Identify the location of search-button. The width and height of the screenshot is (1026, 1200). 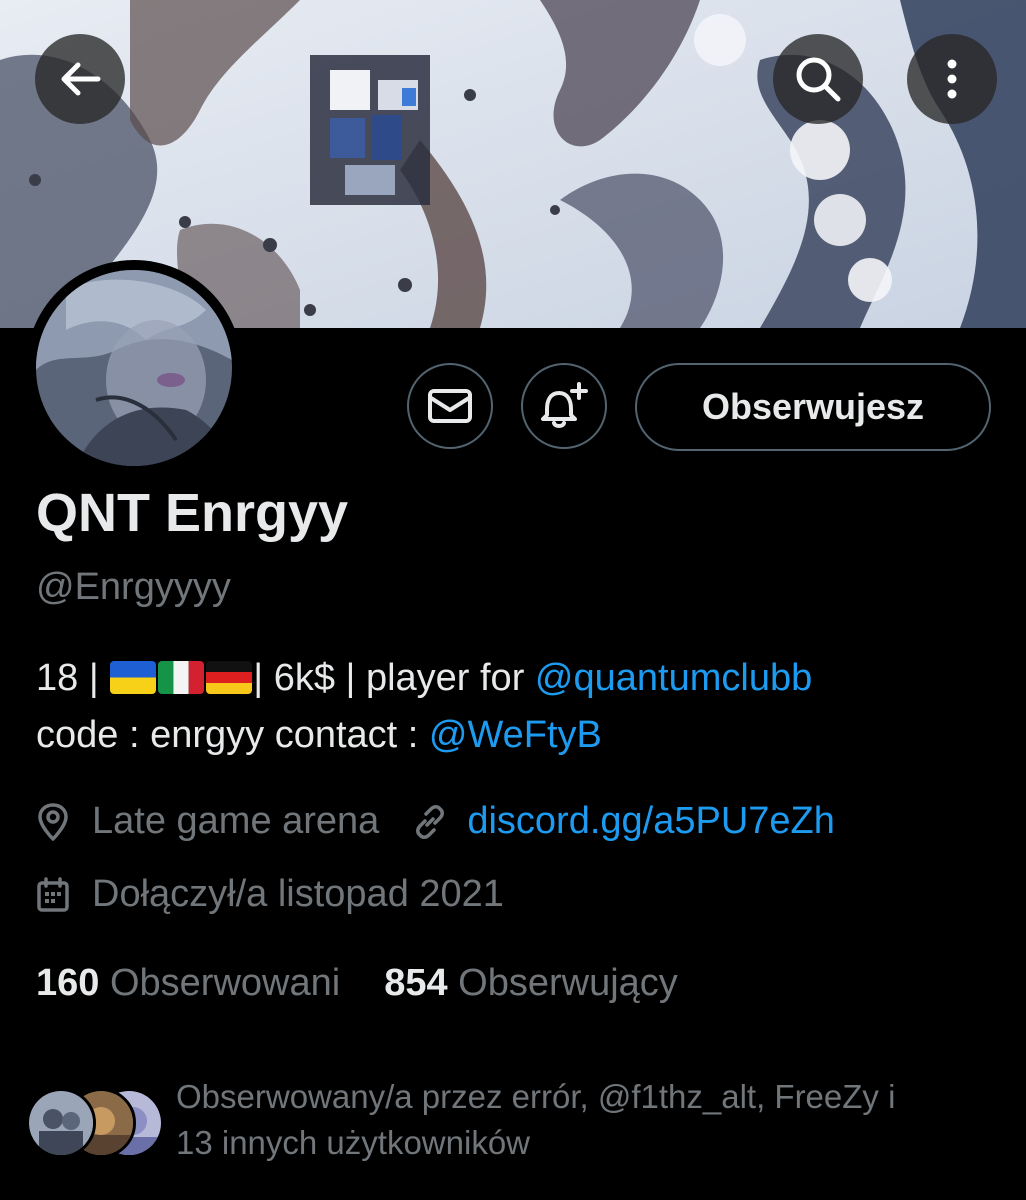
(818, 79).